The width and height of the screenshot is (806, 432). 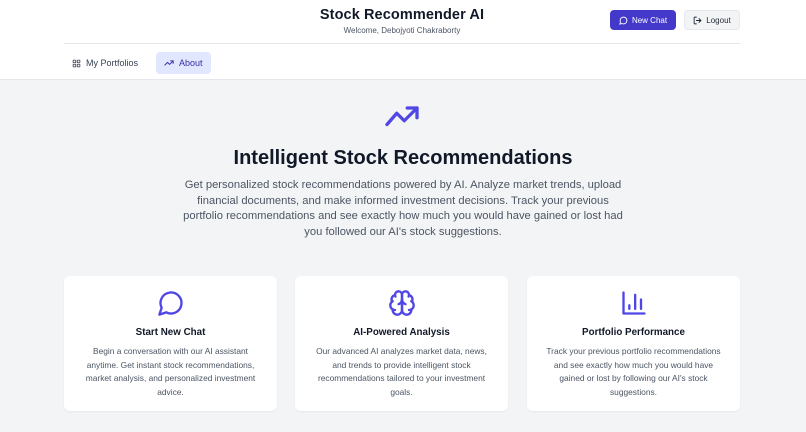 I want to click on feature-title: AI-Powered Analysis, so click(x=401, y=332).